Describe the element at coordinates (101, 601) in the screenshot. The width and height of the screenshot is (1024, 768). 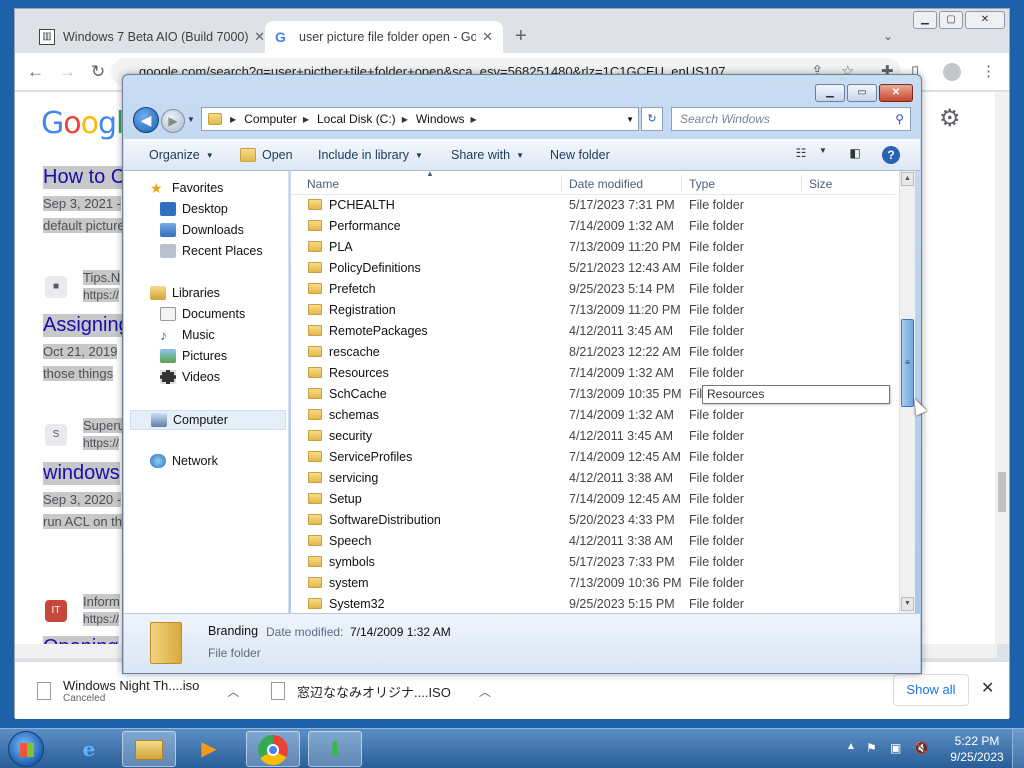
I see `result-source: Inform` at that location.